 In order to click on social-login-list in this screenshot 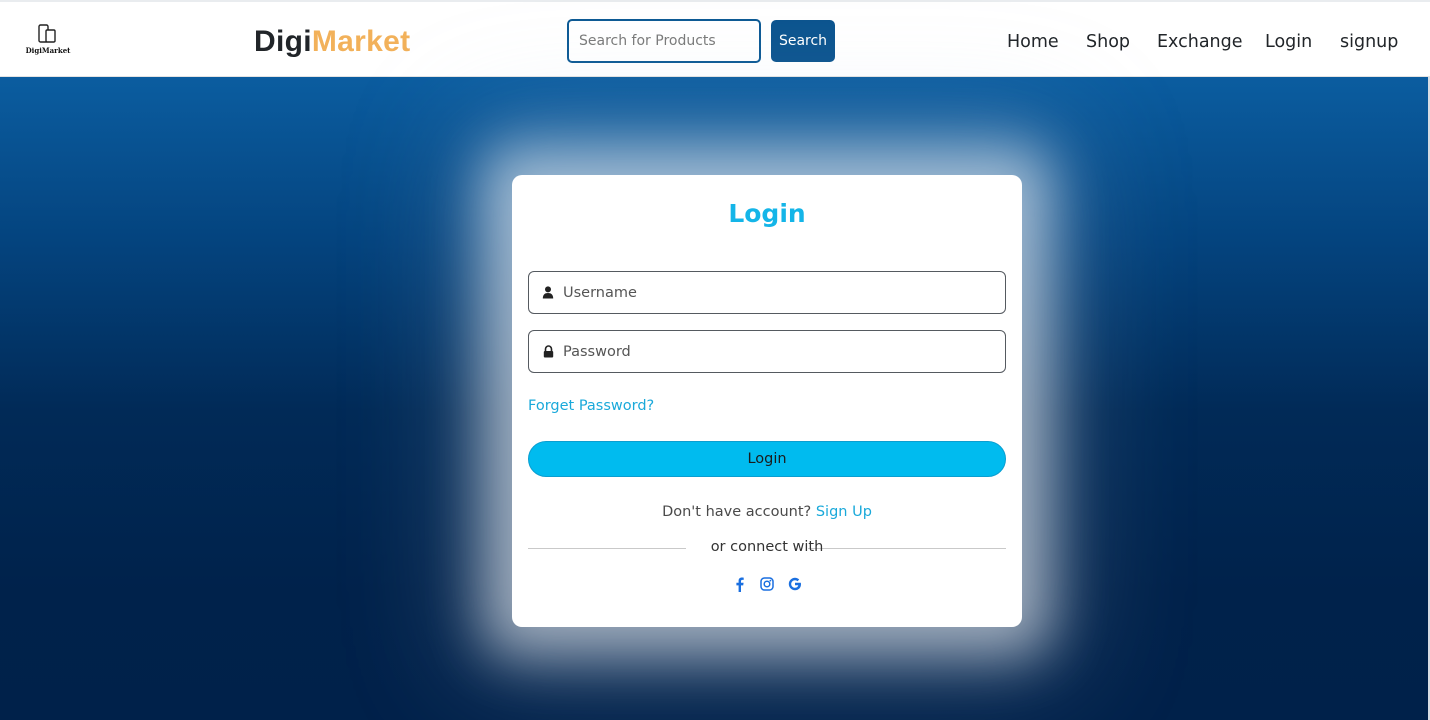, I will do `click(767, 584)`.